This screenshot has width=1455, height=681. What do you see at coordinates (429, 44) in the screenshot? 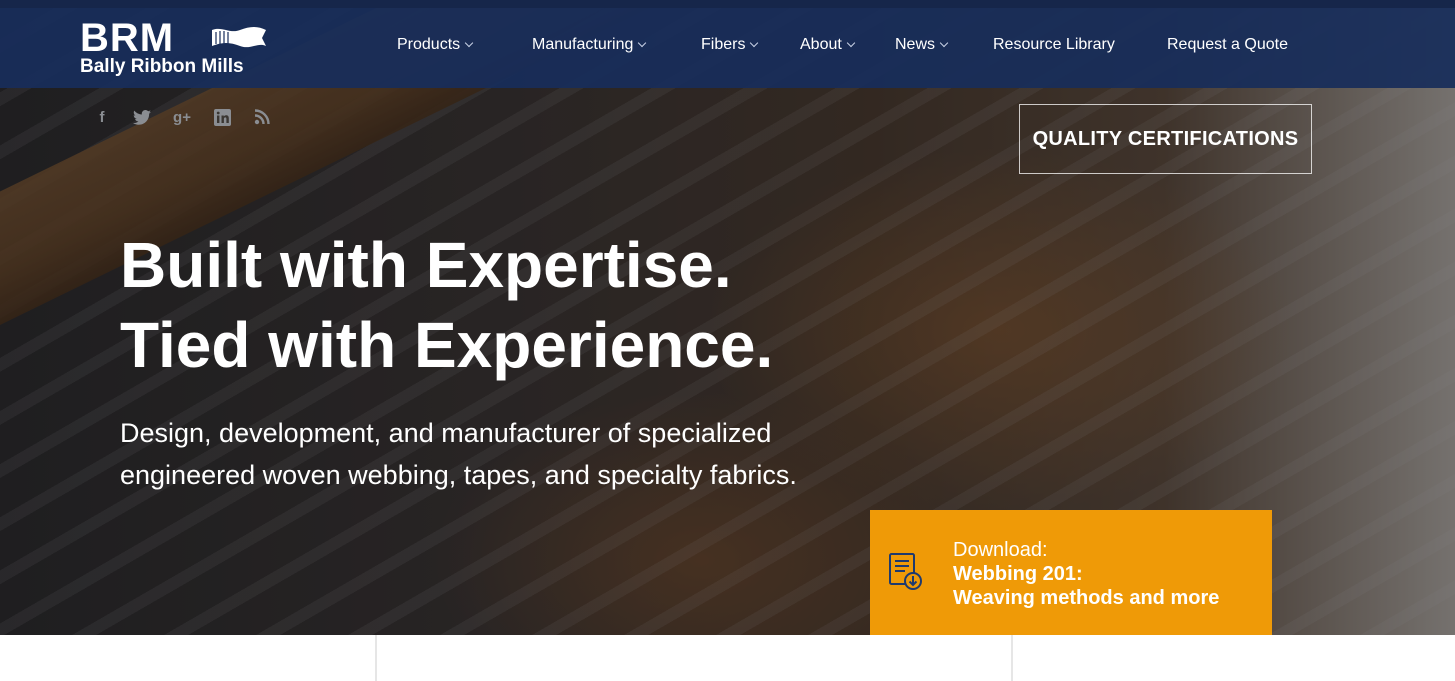
I see `nav-label: Products` at bounding box center [429, 44].